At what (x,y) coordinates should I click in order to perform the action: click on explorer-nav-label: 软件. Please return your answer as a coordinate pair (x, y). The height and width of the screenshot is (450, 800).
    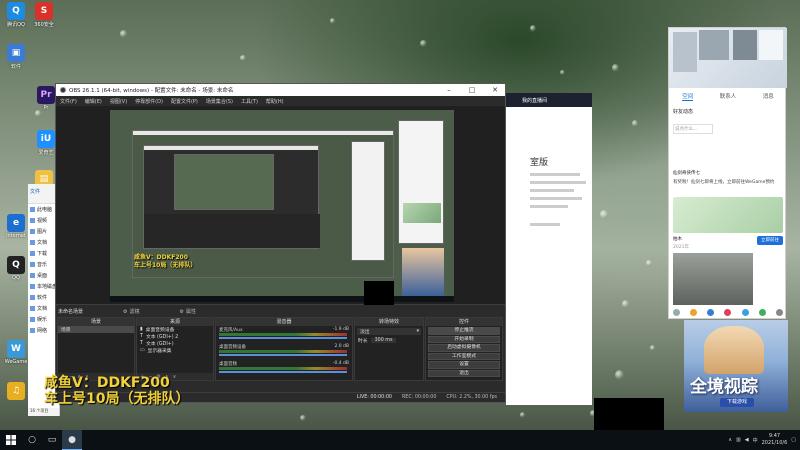
    Looking at the image, I should click on (42, 298).